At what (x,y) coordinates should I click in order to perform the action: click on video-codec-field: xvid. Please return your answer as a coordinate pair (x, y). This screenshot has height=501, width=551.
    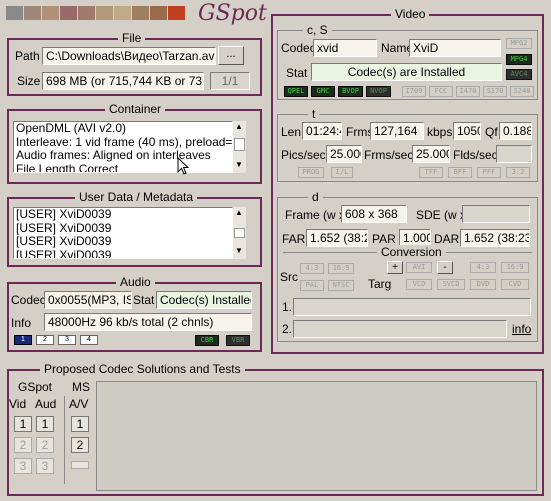
    Looking at the image, I should click on (345, 48).